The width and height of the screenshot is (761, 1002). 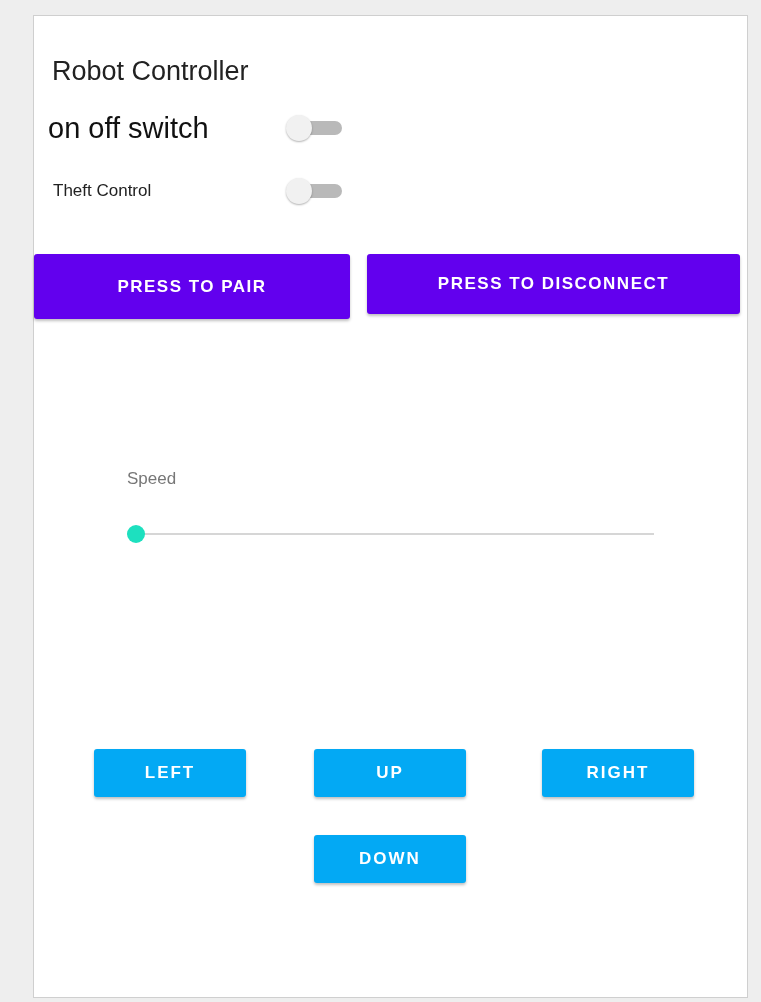 I want to click on speed-slider, so click(x=390, y=534).